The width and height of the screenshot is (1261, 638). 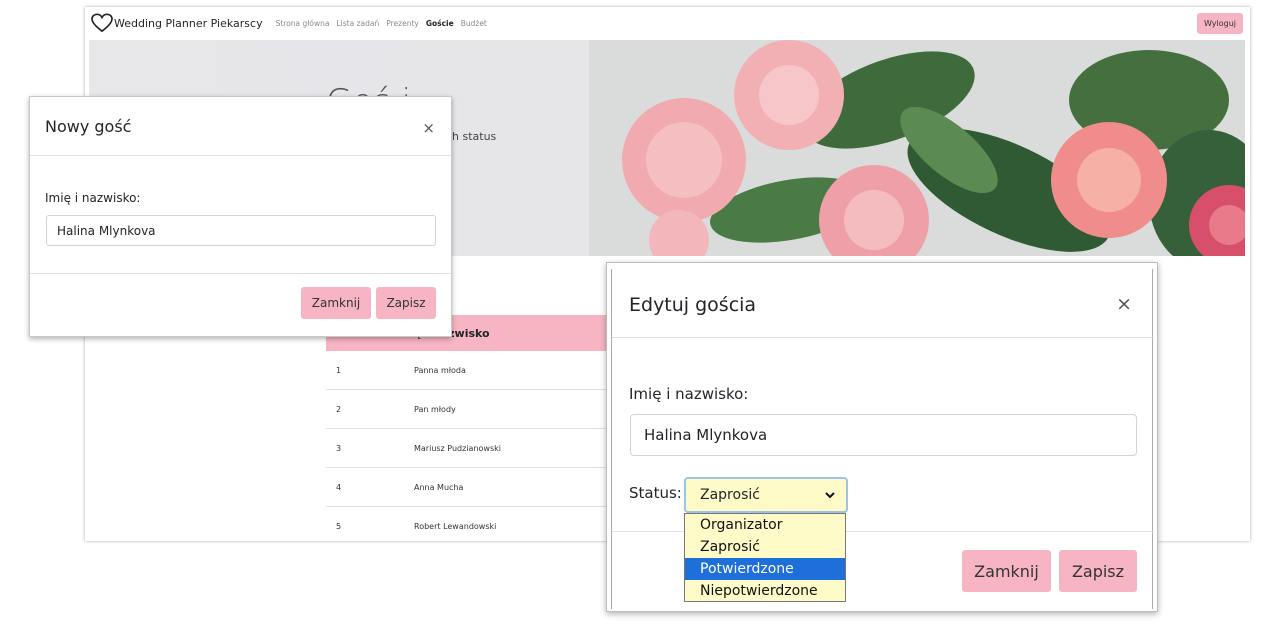 What do you see at coordinates (455, 526) in the screenshot?
I see `row-name: Robert Lewandowski` at bounding box center [455, 526].